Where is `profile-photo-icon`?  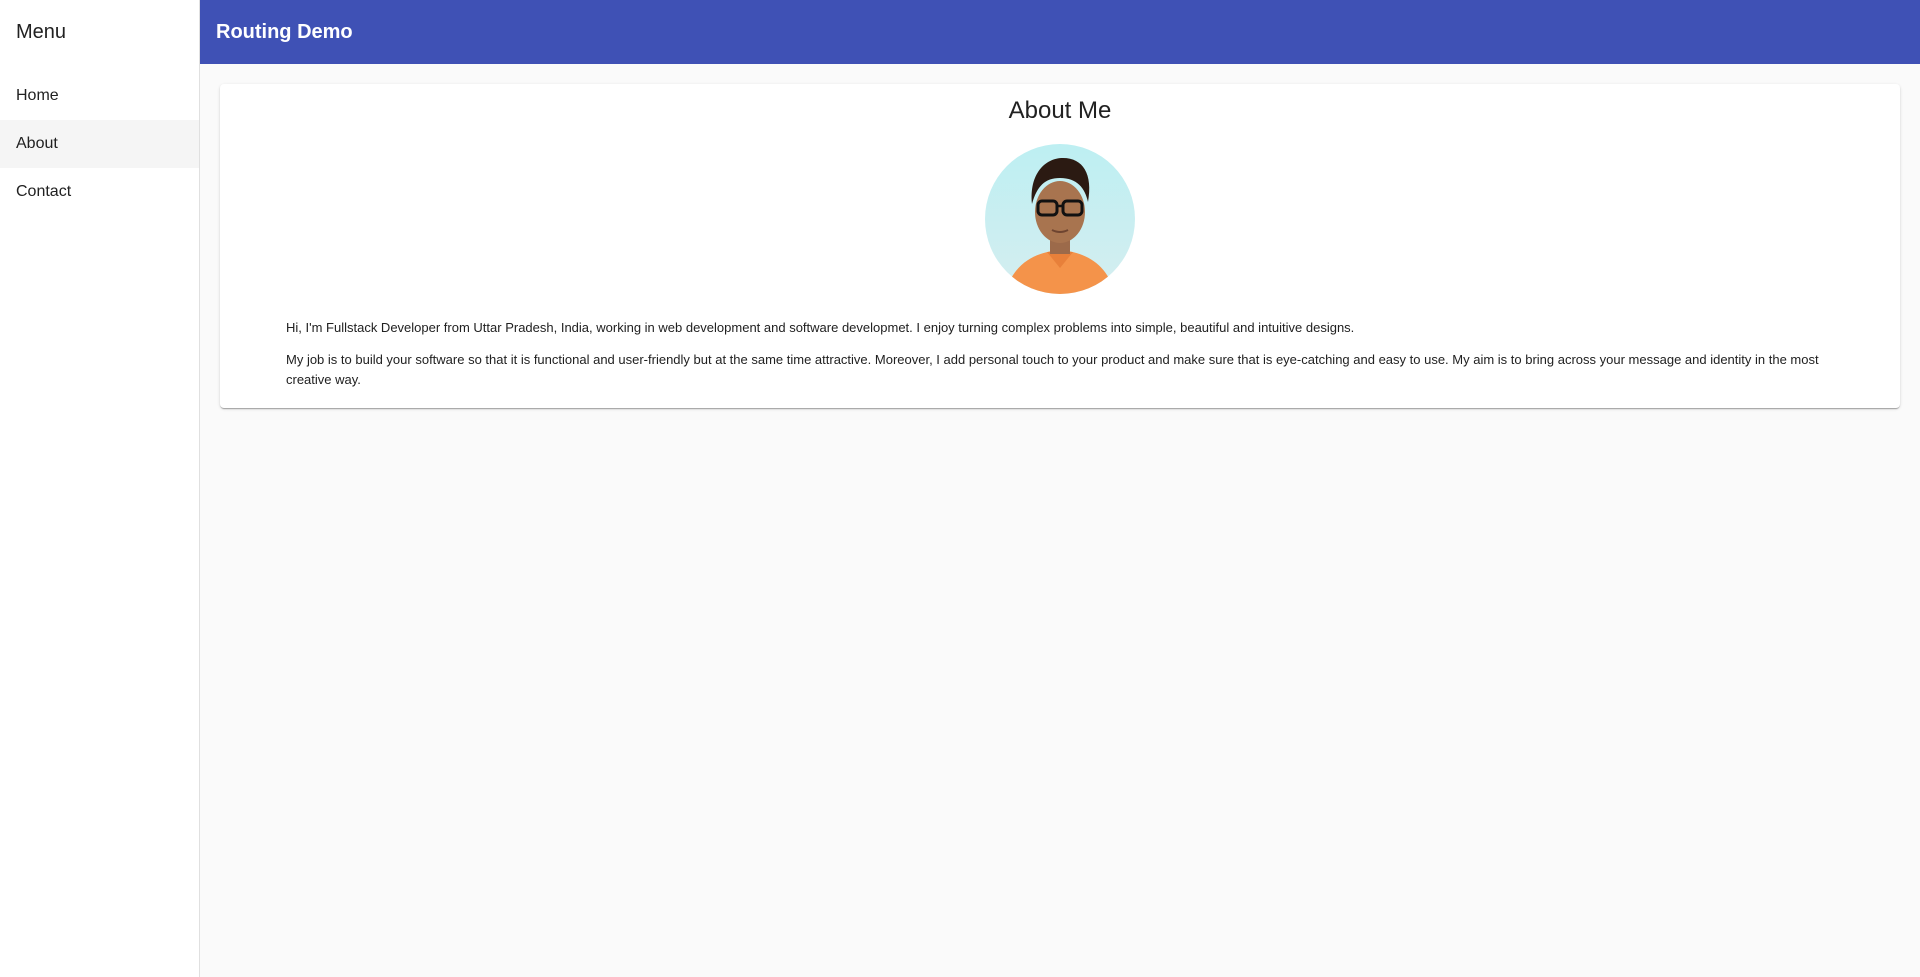 profile-photo-icon is located at coordinates (1060, 219).